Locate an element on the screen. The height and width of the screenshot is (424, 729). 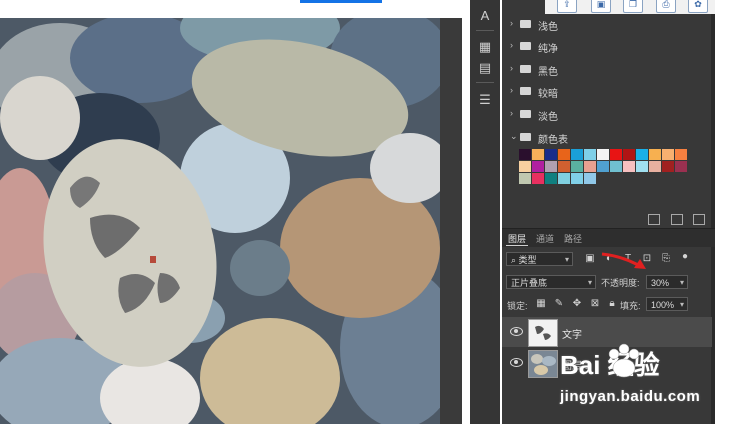
opacity-input: 30% ▾ is located at coordinates (667, 282).